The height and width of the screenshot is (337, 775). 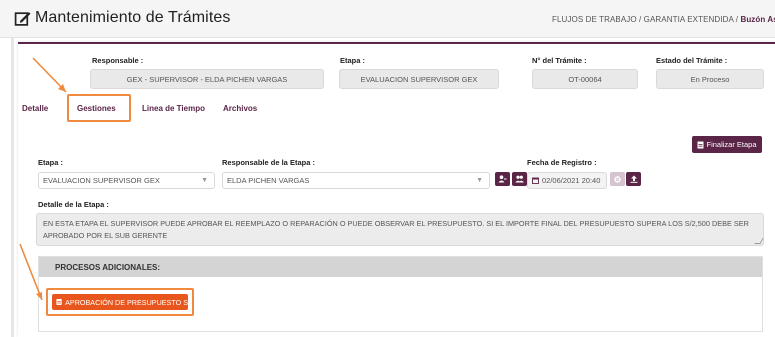 I want to click on upload-button, so click(x=633, y=179).